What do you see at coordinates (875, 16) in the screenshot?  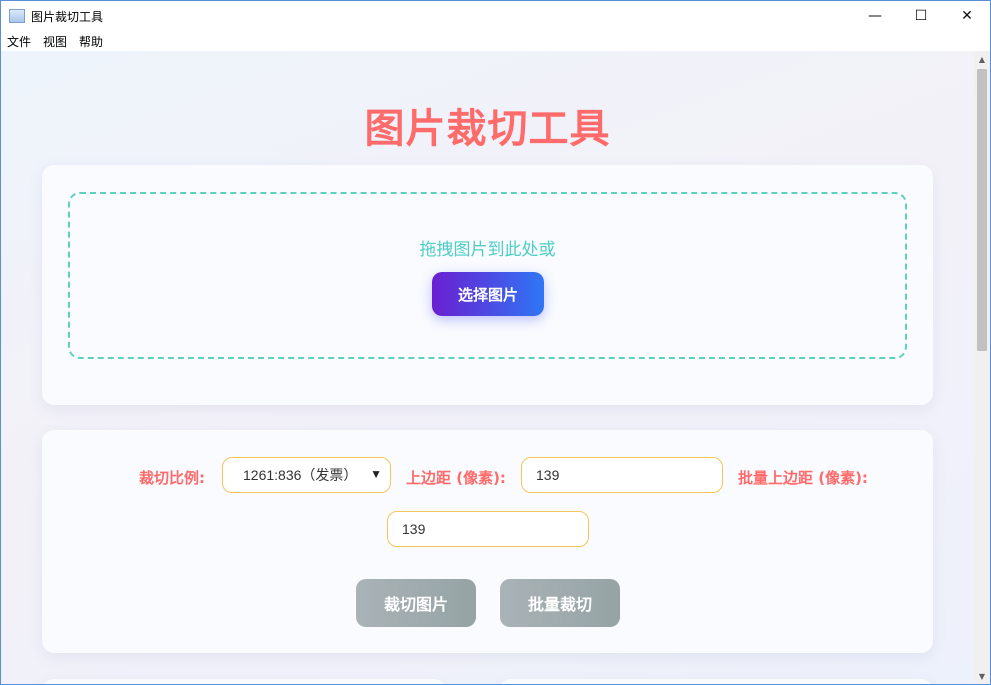 I see `minimize-button: —` at bounding box center [875, 16].